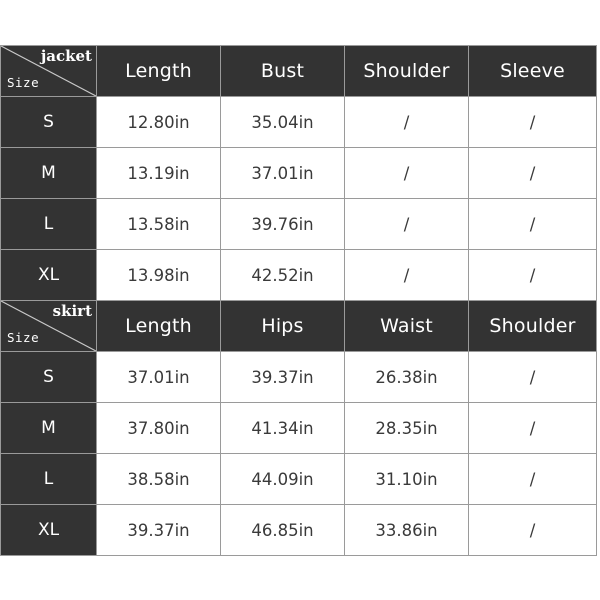 The width and height of the screenshot is (600, 600). What do you see at coordinates (48, 530) in the screenshot?
I see `skirt-size-label-xl: XL` at bounding box center [48, 530].